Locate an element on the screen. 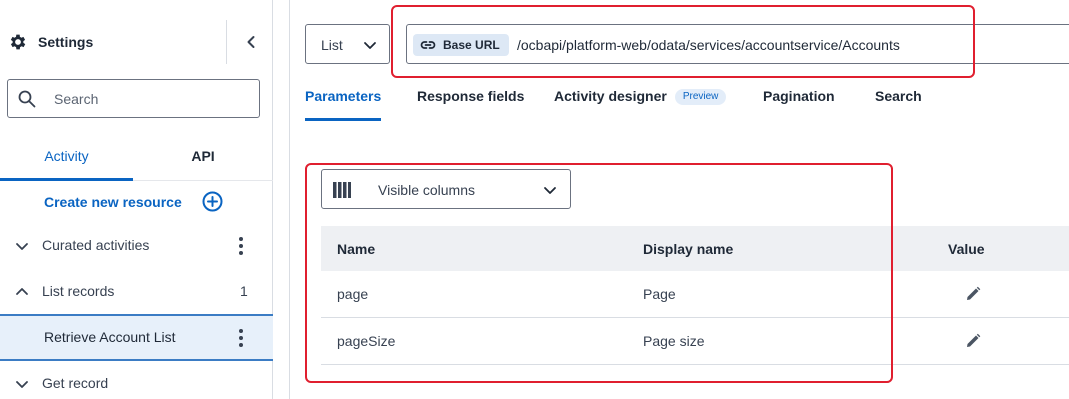  visible-columns-select: Visible columns is located at coordinates (446, 189).